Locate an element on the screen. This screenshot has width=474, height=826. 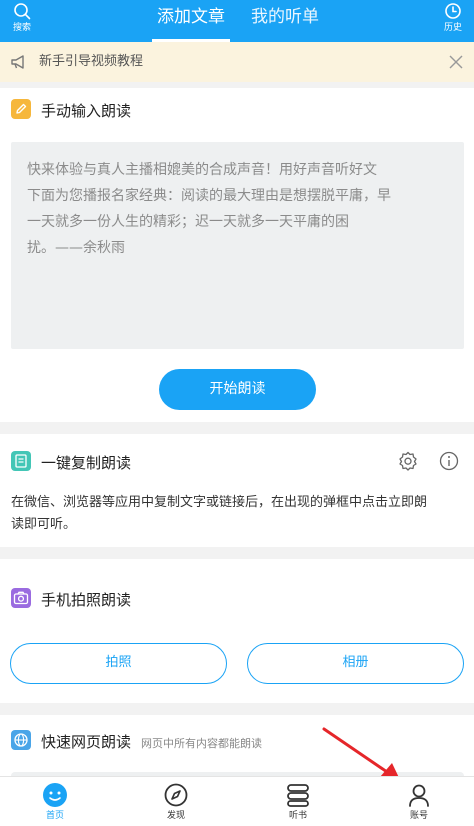
nav-home: 首页 is located at coordinates (55, 801).